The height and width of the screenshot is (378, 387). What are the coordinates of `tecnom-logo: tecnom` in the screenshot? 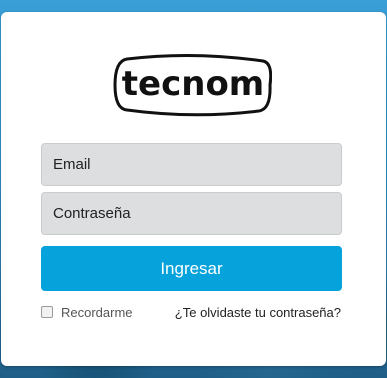 It's located at (192, 85).